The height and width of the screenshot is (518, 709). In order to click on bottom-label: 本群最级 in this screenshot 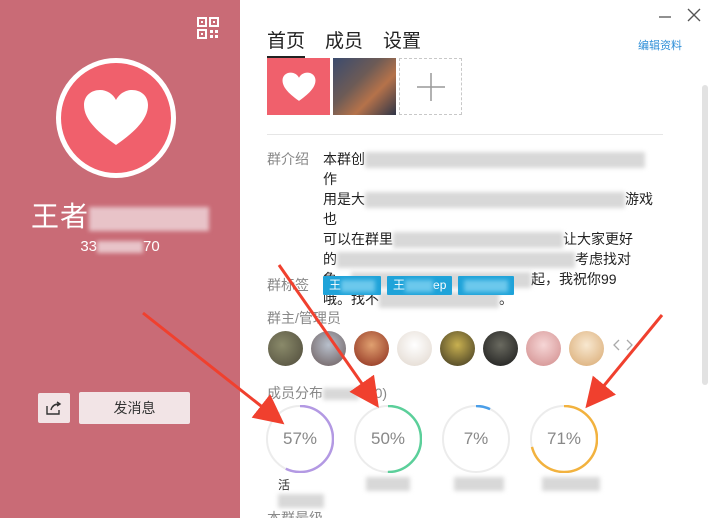, I will do `click(295, 514)`.